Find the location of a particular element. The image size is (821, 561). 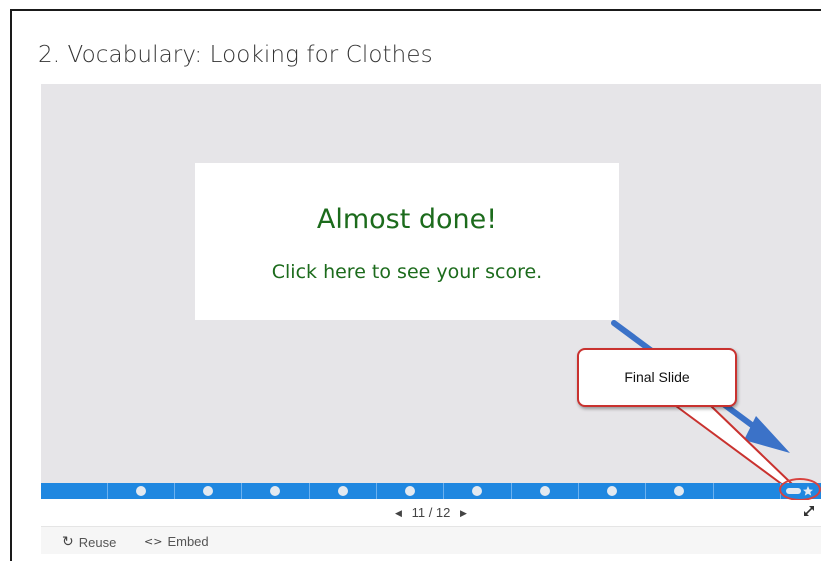

slide-counter: 11 / 12 is located at coordinates (431, 512).